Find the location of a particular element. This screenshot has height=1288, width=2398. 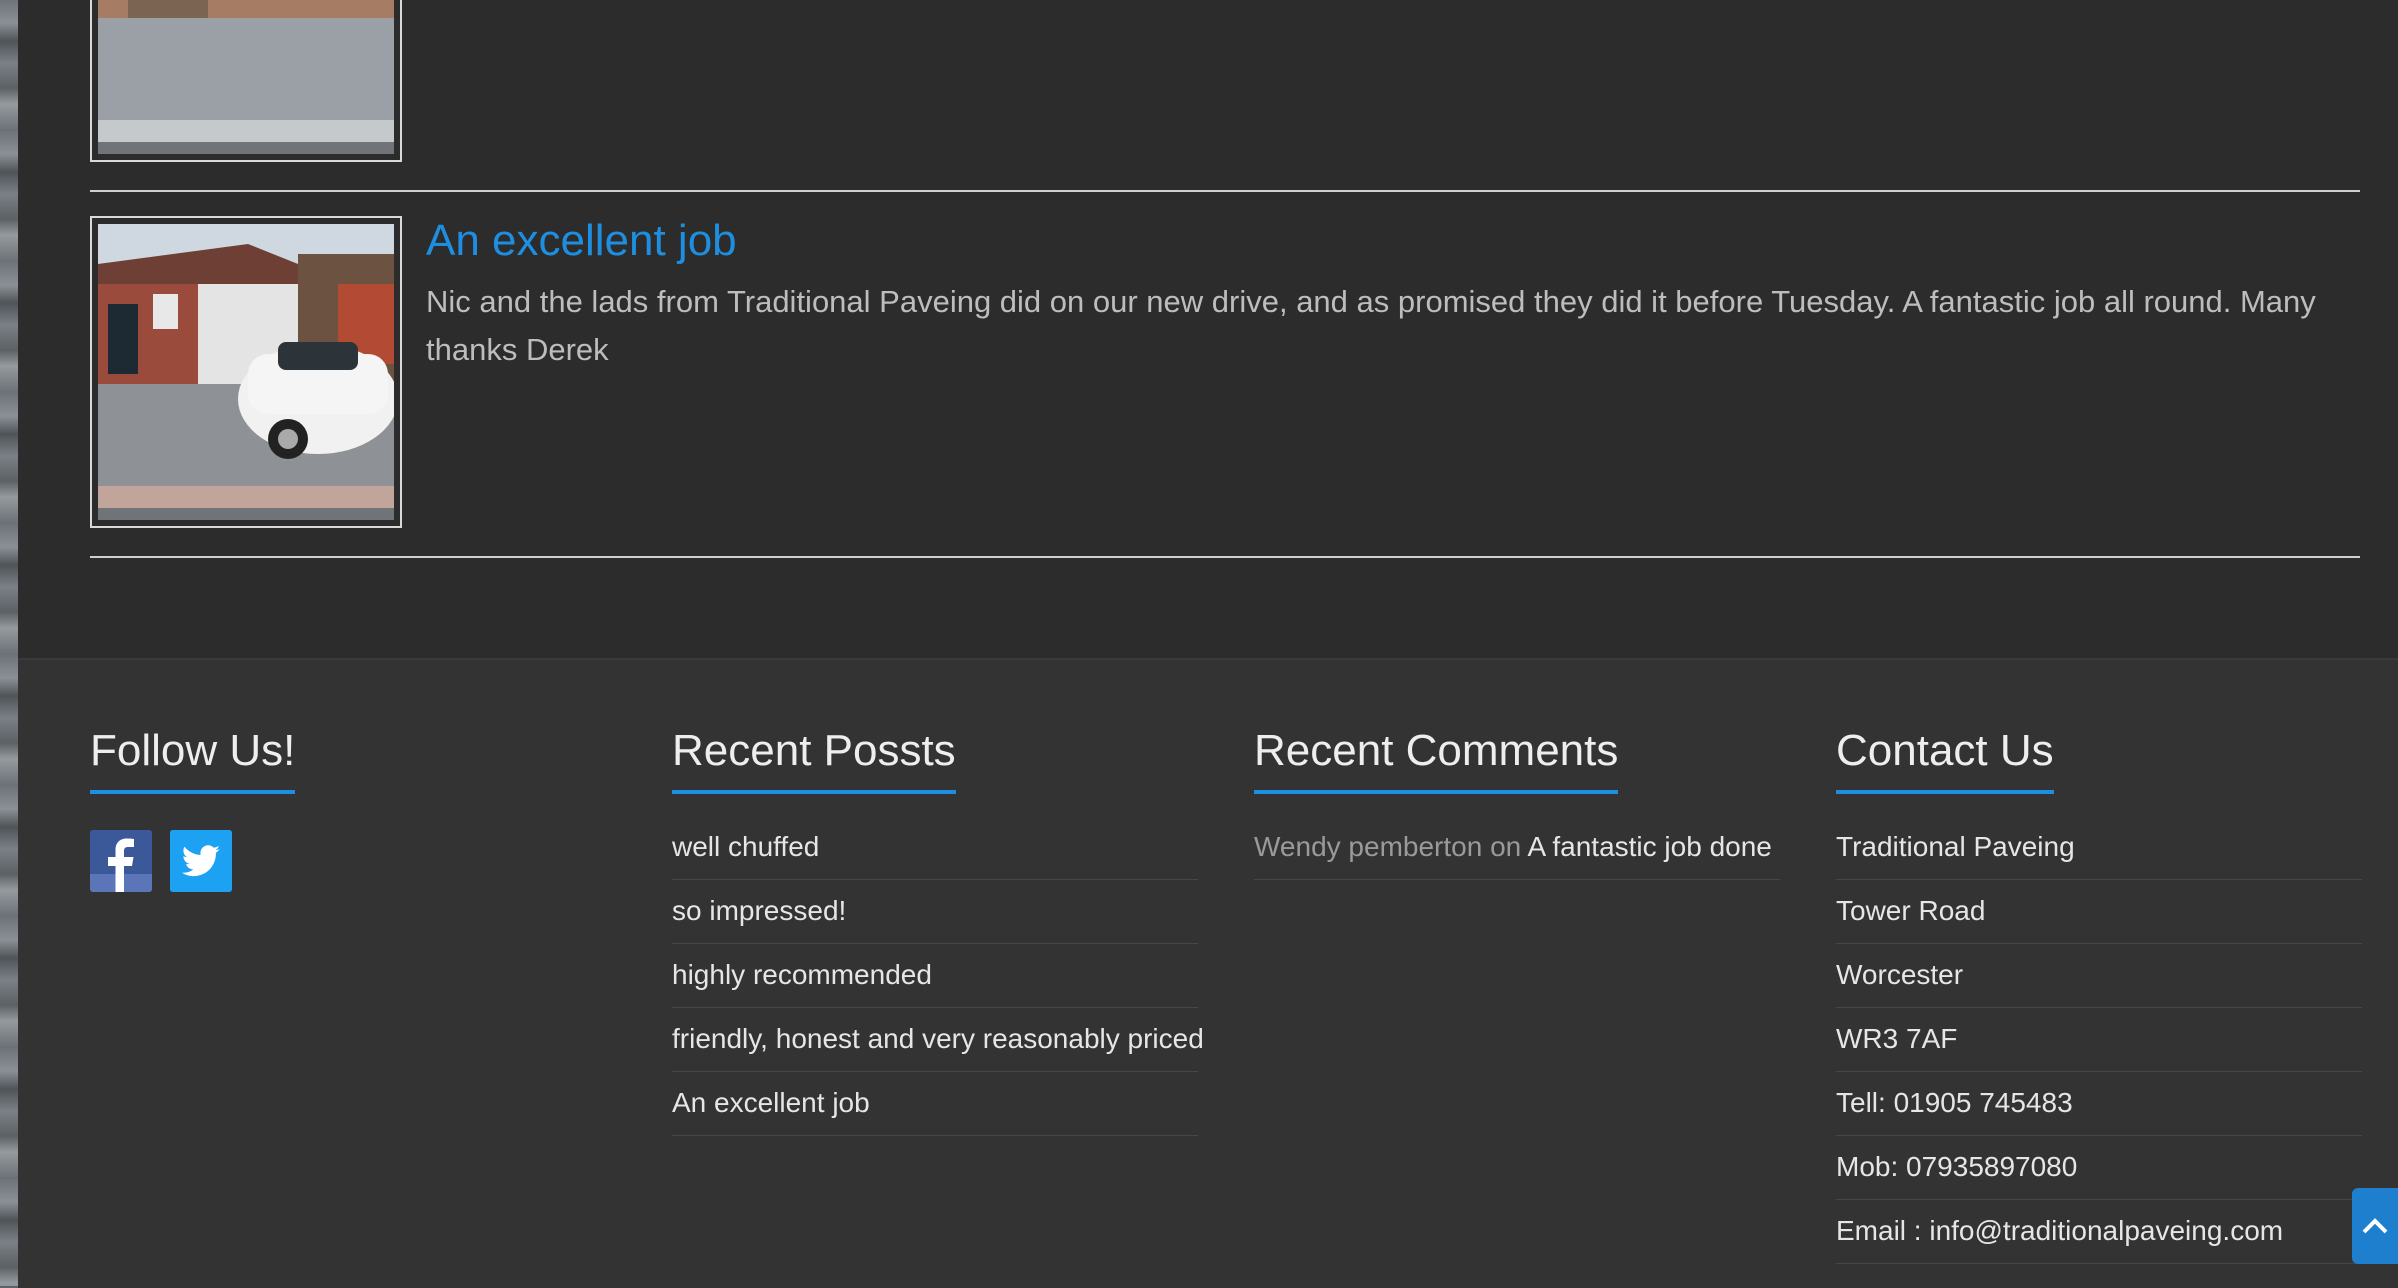

follow-us-widget: Follow Us! is located at coordinates (353, 809).